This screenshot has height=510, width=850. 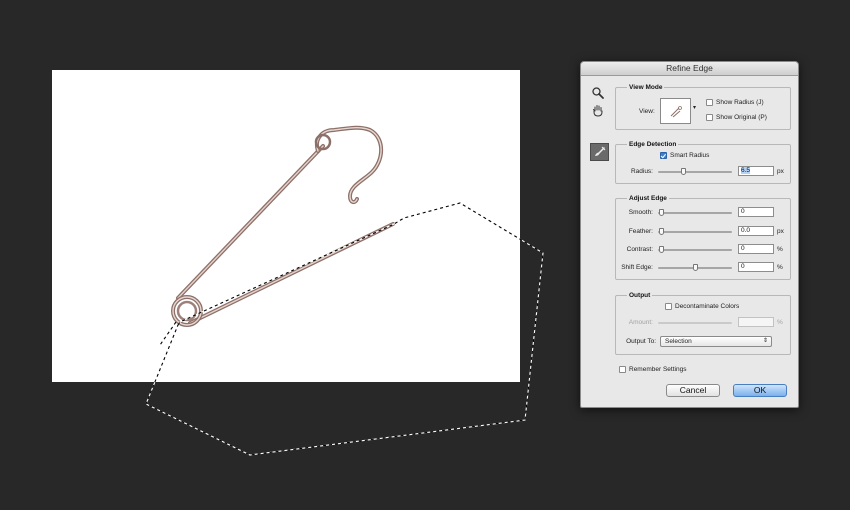 What do you see at coordinates (640, 322) in the screenshot?
I see `amount-label: Amount:` at bounding box center [640, 322].